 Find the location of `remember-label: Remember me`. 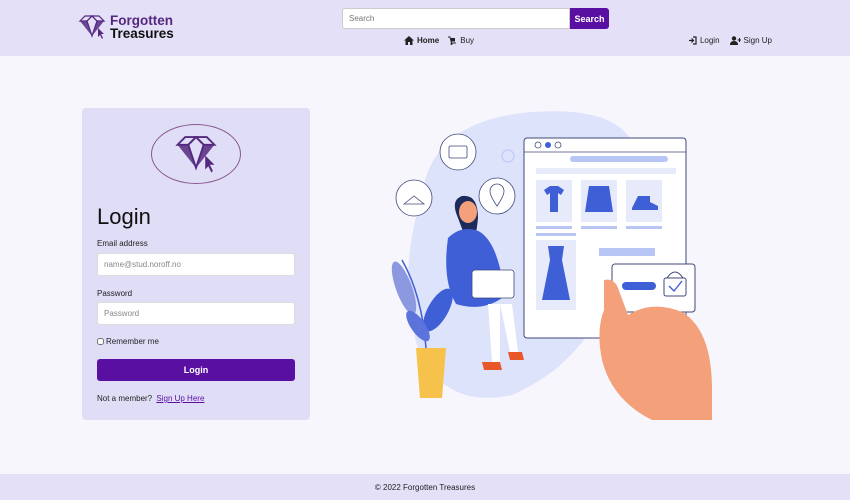

remember-label: Remember me is located at coordinates (132, 341).